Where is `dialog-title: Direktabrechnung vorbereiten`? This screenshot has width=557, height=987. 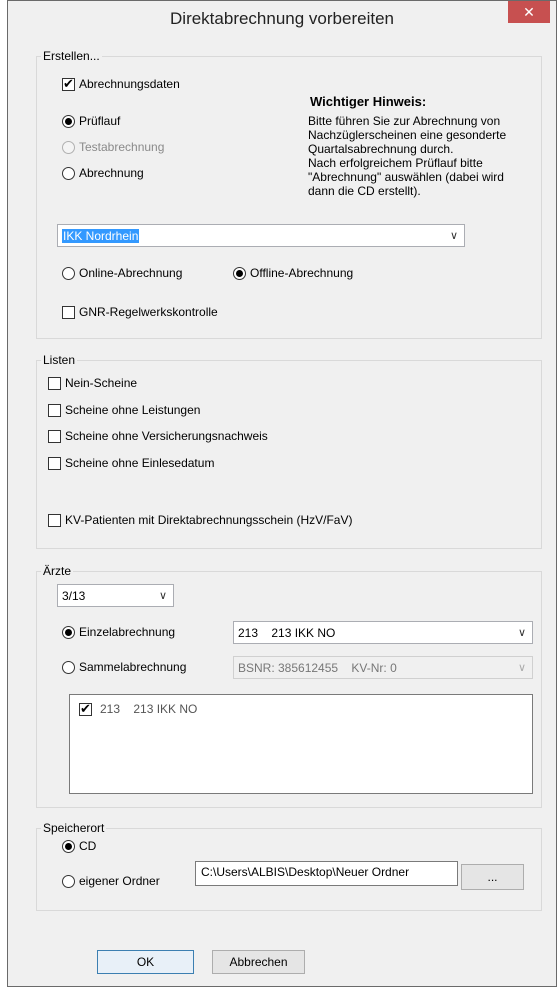 dialog-title: Direktabrechnung vorbereiten is located at coordinates (282, 18).